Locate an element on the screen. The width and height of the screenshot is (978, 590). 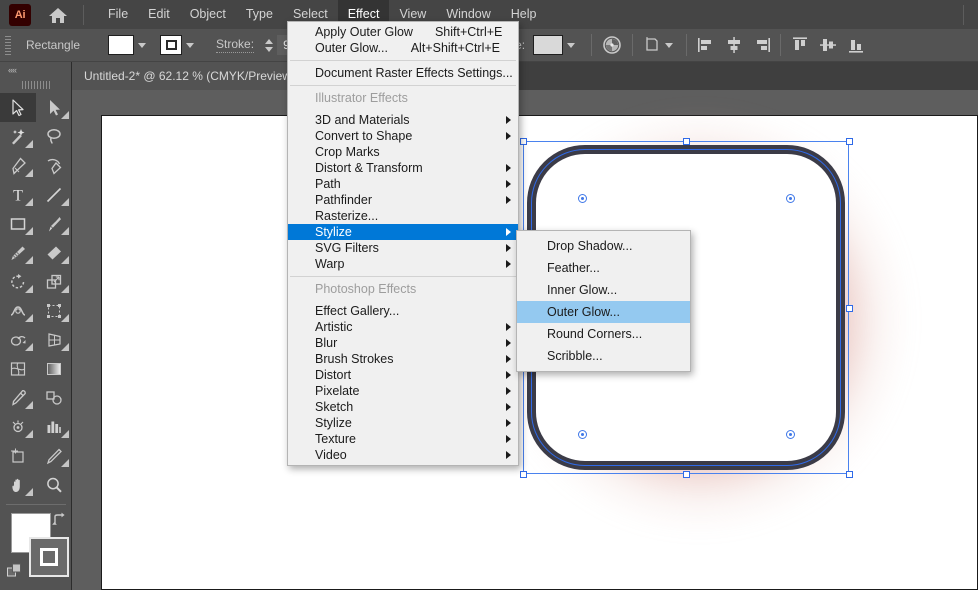
recolor-artwork-icon is located at coordinates (612, 45).